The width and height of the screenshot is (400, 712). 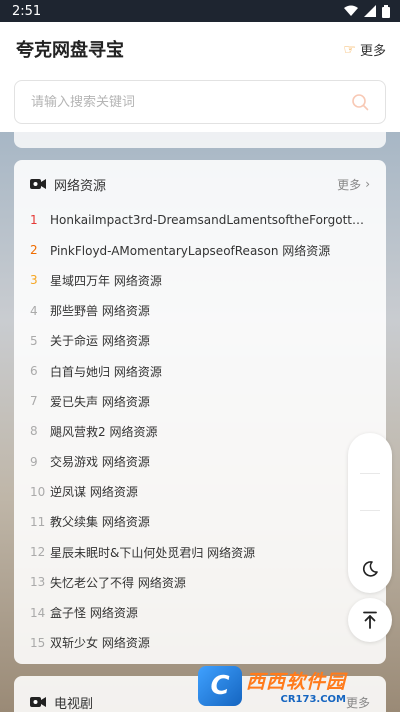 I want to click on list-item: 6 白首与她归 网络资源, so click(x=200, y=371).